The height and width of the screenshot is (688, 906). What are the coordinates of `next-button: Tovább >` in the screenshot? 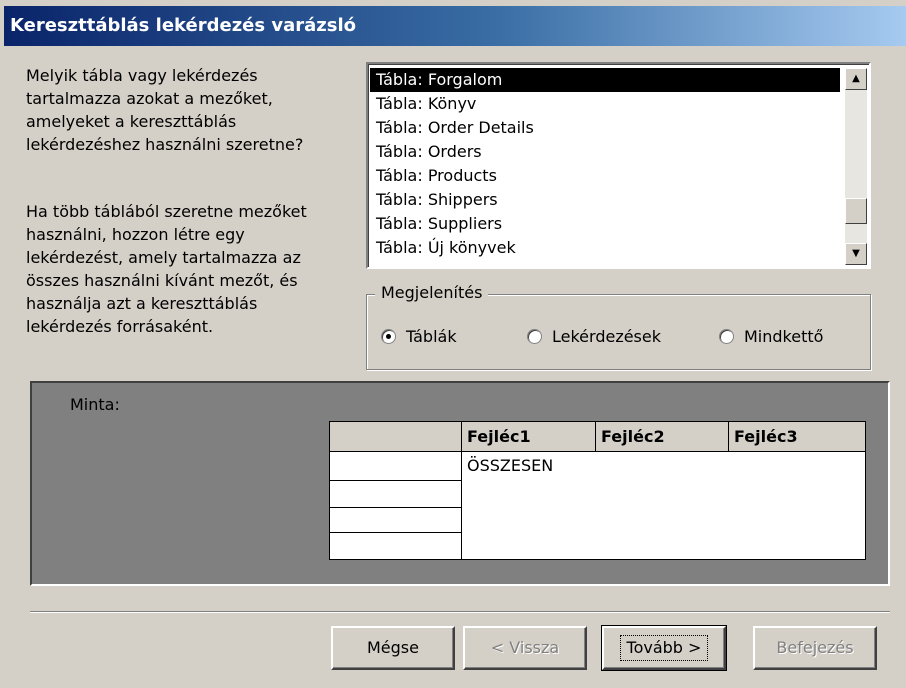 It's located at (664, 648).